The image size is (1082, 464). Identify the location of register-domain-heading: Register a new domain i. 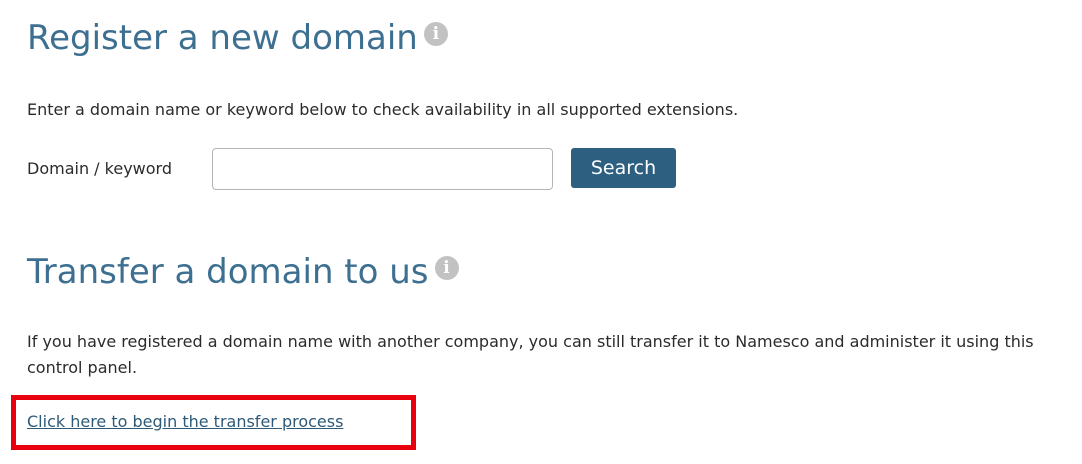
(237, 38).